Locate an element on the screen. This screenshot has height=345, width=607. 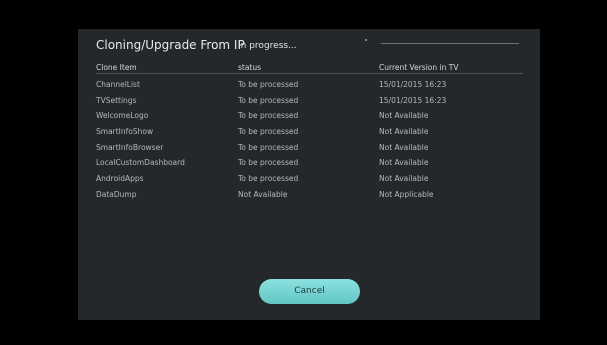
clone-item-version: Not Applicable is located at coordinates (406, 194).